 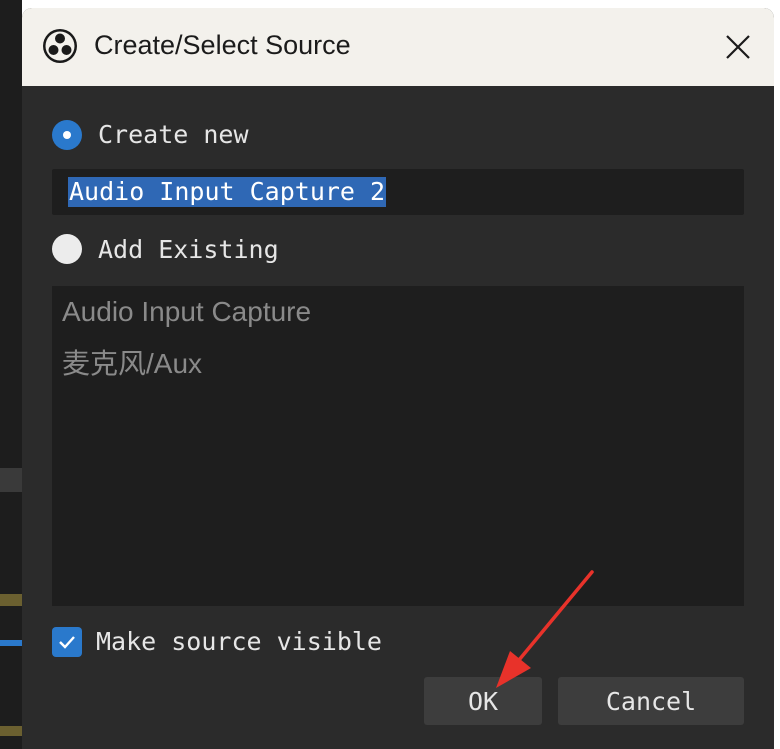 What do you see at coordinates (545, 629) in the screenshot?
I see `annotation-arrow-icon` at bounding box center [545, 629].